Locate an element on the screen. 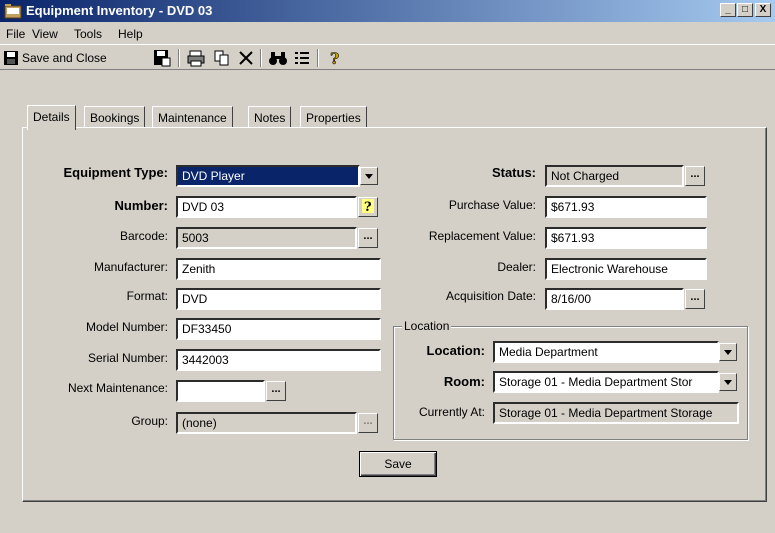 The image size is (775, 533). manufacturer-field: Zenith is located at coordinates (278, 269).